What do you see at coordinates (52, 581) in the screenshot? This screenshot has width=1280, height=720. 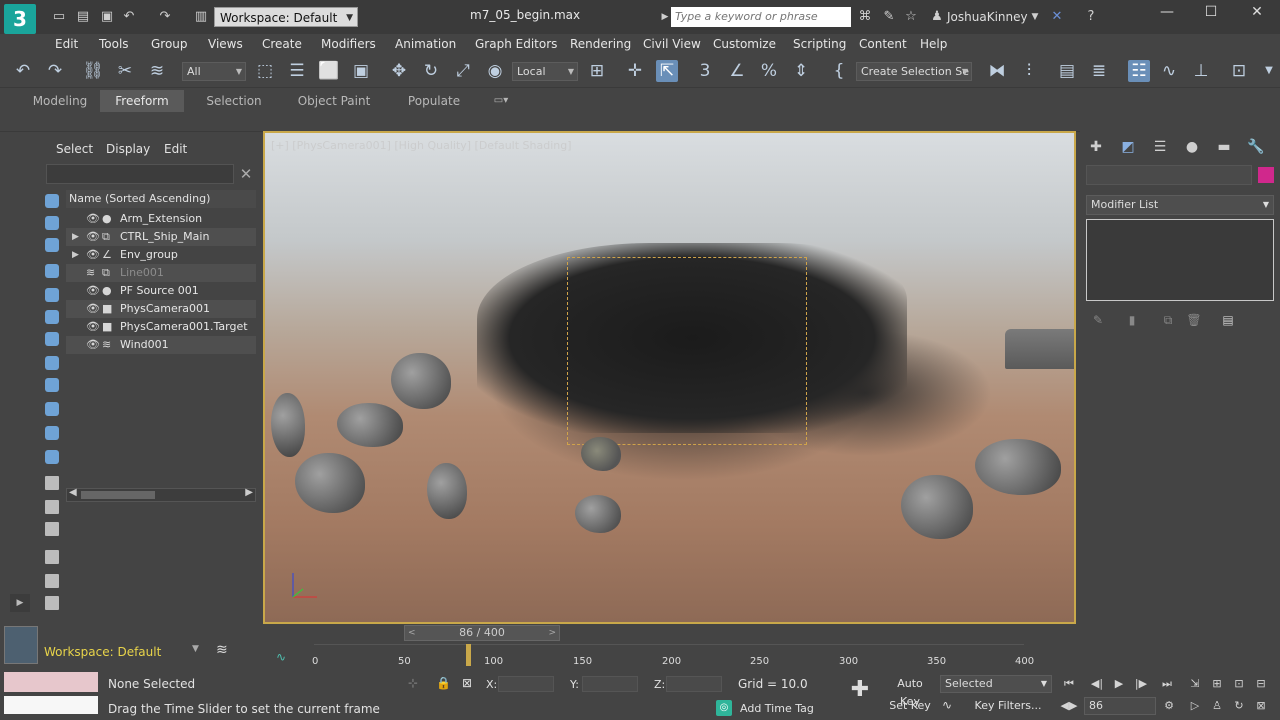 I see `find-icon` at bounding box center [52, 581].